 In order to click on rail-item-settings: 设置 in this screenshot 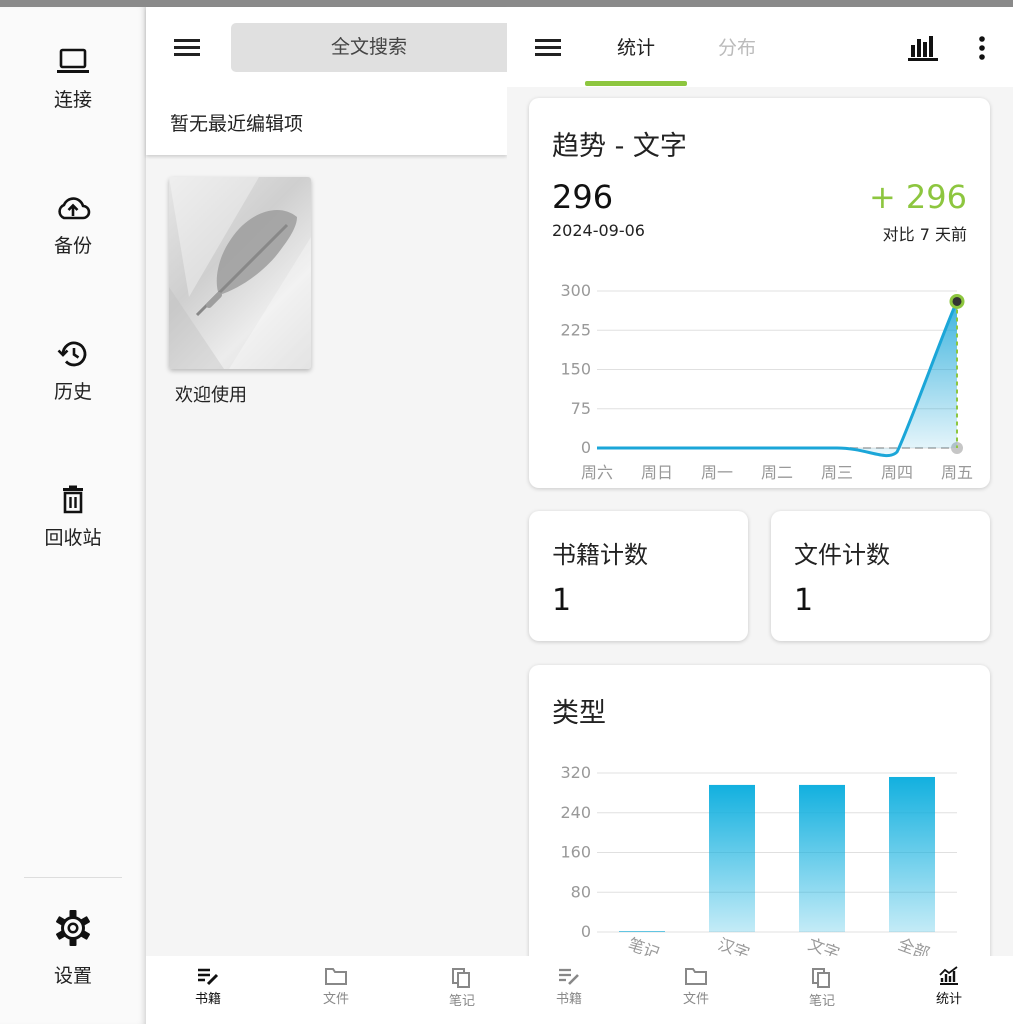, I will do `click(73, 948)`.